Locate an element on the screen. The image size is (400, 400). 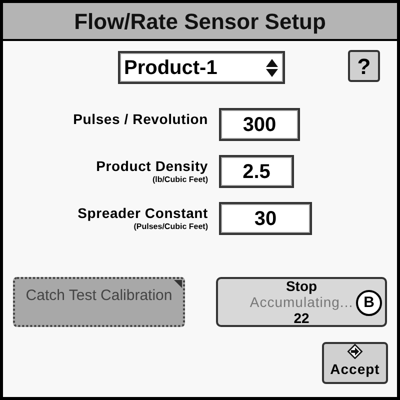
input-field: 300 is located at coordinates (259, 124).